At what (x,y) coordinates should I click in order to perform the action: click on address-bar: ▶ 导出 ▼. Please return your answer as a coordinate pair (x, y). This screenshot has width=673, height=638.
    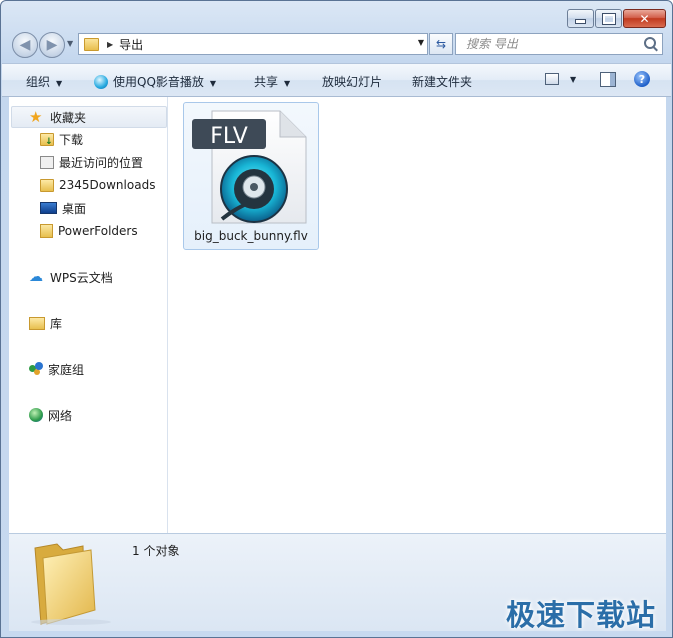
    Looking at the image, I should click on (253, 44).